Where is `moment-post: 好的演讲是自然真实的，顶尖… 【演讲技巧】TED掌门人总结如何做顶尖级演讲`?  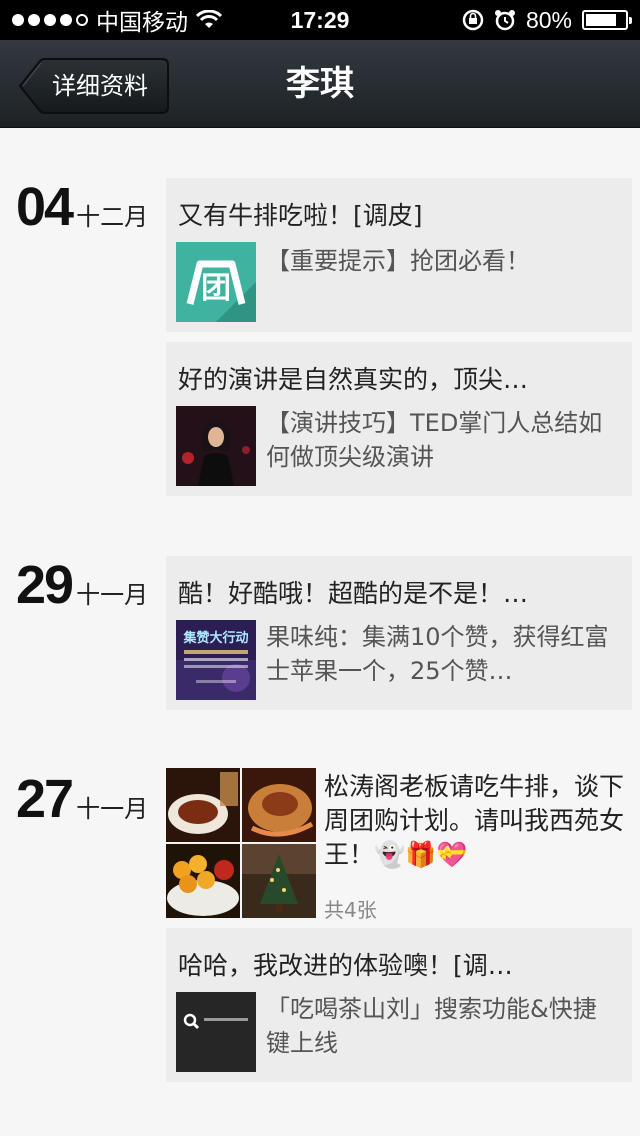 moment-post: 好的演讲是自然真实的，顶尖… 【演讲技巧】TED掌门人总结如何做顶尖级演讲 is located at coordinates (399, 419).